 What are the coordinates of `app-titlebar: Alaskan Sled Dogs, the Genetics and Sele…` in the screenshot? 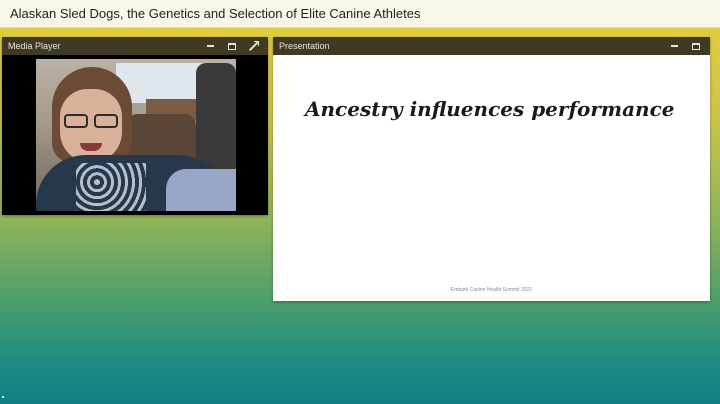 It's located at (360, 14).